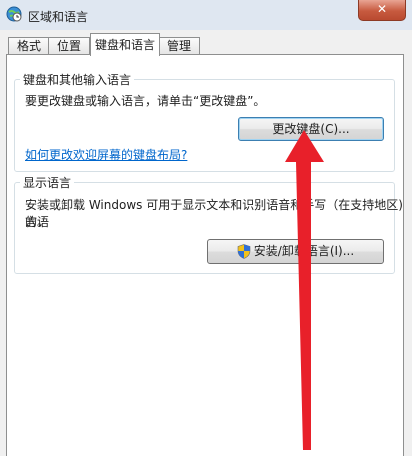  Describe the element at coordinates (125, 44) in the screenshot. I see `tab-keyboards-and-languages: 键盘和语言` at that location.